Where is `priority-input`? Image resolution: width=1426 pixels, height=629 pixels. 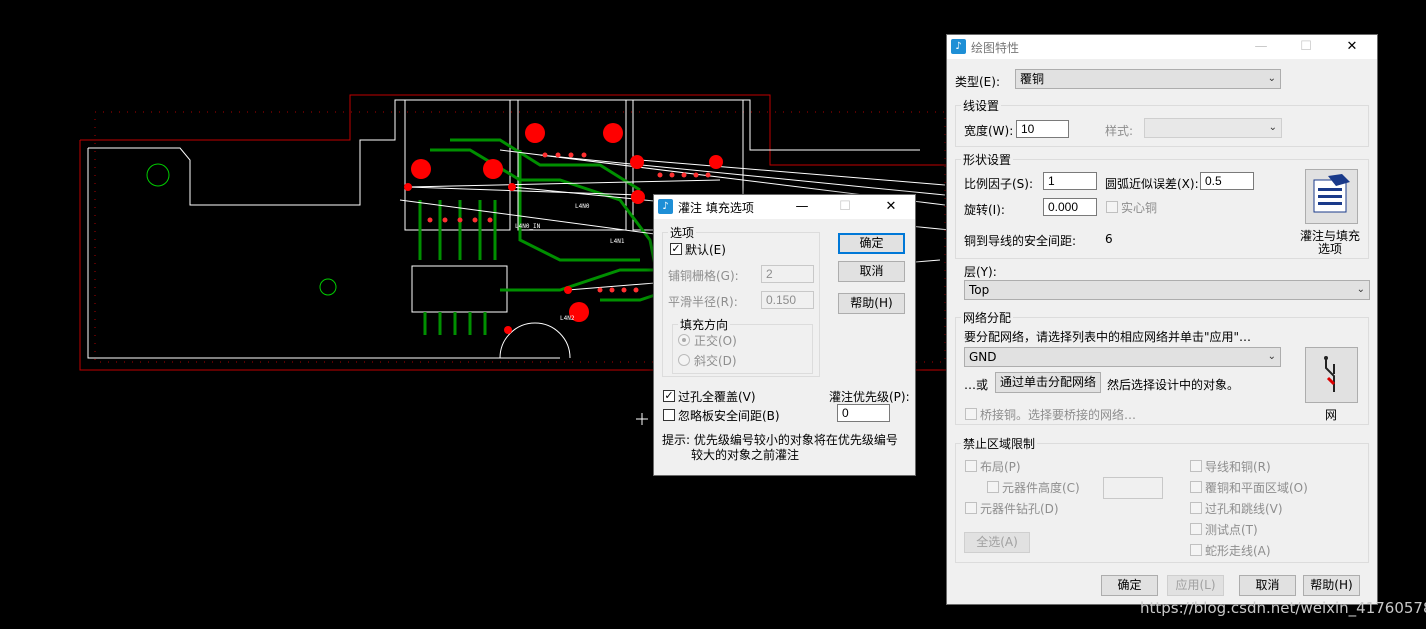
priority-input is located at coordinates (863, 413).